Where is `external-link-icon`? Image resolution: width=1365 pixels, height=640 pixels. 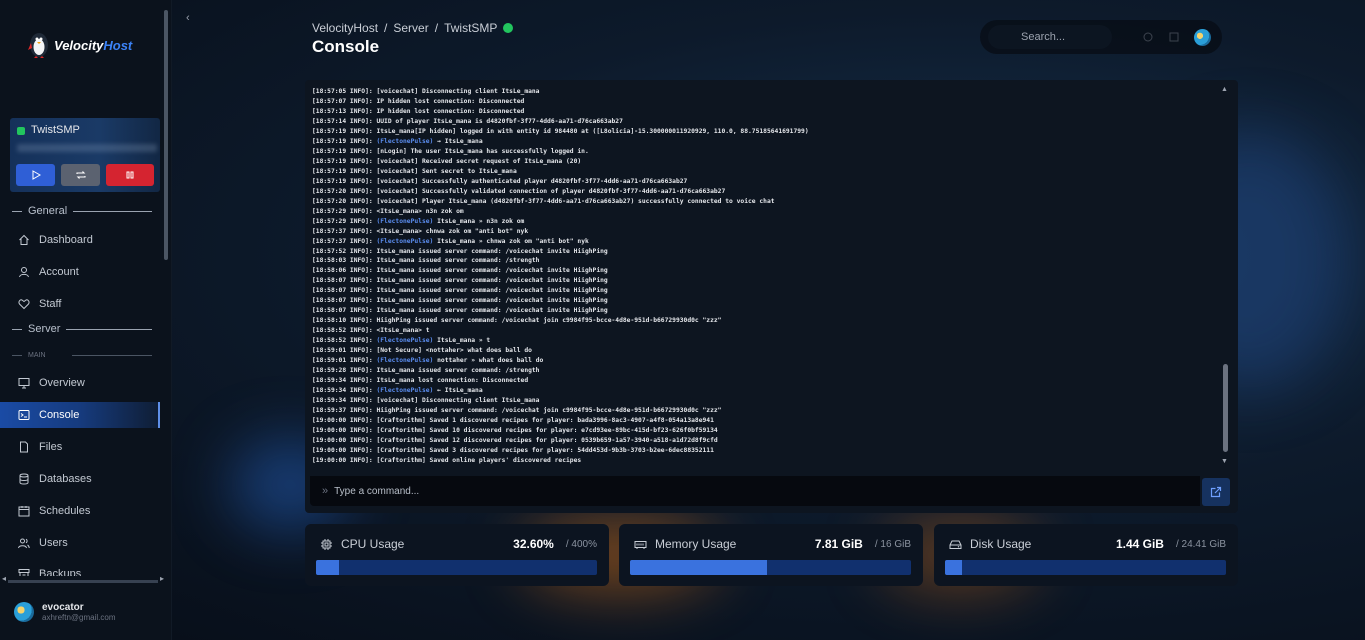
external-link-icon is located at coordinates (1216, 492).